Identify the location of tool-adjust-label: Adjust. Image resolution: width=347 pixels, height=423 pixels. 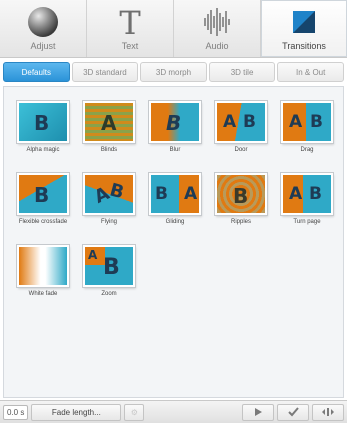
(43, 46).